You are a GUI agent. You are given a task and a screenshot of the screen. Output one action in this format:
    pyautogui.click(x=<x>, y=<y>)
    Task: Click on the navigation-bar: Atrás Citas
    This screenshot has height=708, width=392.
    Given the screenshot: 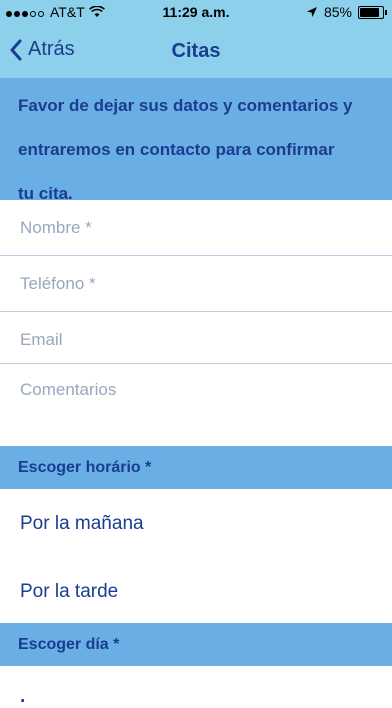 What is the action you would take?
    pyautogui.click(x=196, y=51)
    